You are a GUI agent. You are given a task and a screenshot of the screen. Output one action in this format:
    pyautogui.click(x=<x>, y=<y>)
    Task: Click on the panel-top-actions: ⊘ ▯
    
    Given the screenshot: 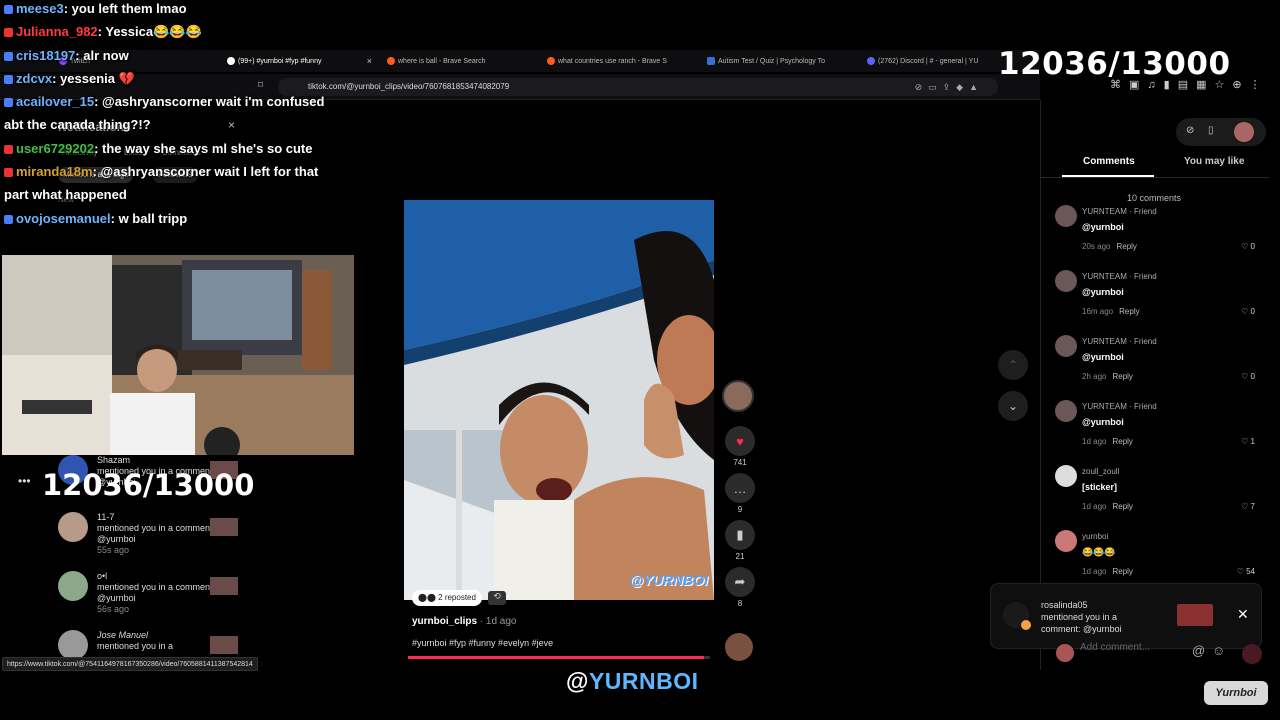 What is the action you would take?
    pyautogui.click(x=1221, y=132)
    